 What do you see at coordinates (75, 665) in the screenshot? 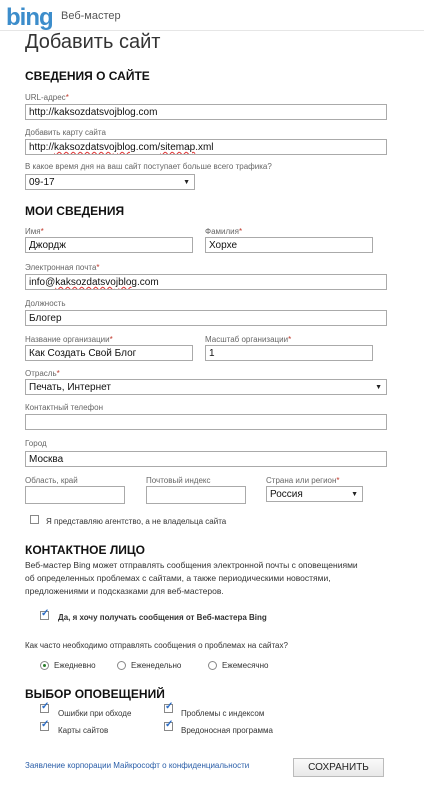
I see `freq-daily-label: Ежедневно` at bounding box center [75, 665].